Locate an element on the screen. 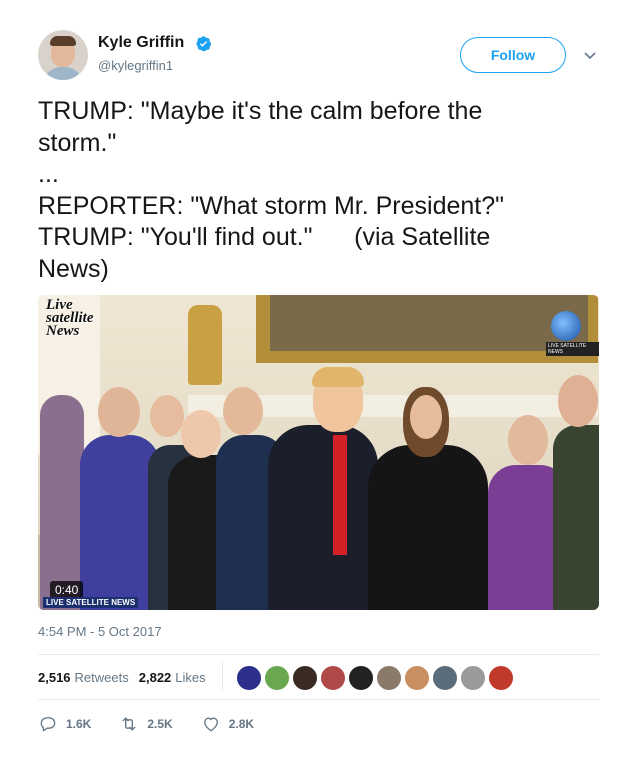 The height and width of the screenshot is (763, 638). retweets-stat: 2,516 Retweets is located at coordinates (83, 677).